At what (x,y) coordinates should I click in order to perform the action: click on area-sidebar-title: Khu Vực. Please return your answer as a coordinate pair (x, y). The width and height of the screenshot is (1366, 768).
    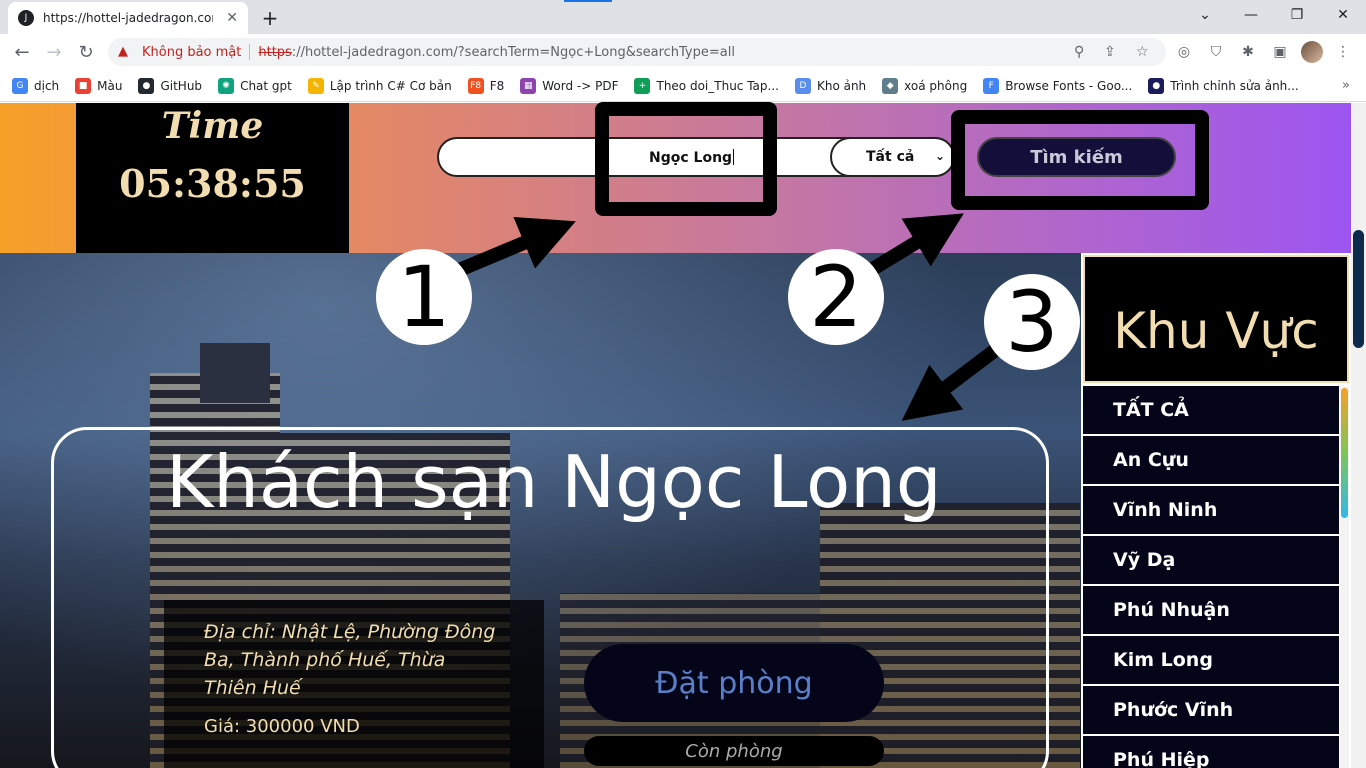
    Looking at the image, I should click on (1216, 319).